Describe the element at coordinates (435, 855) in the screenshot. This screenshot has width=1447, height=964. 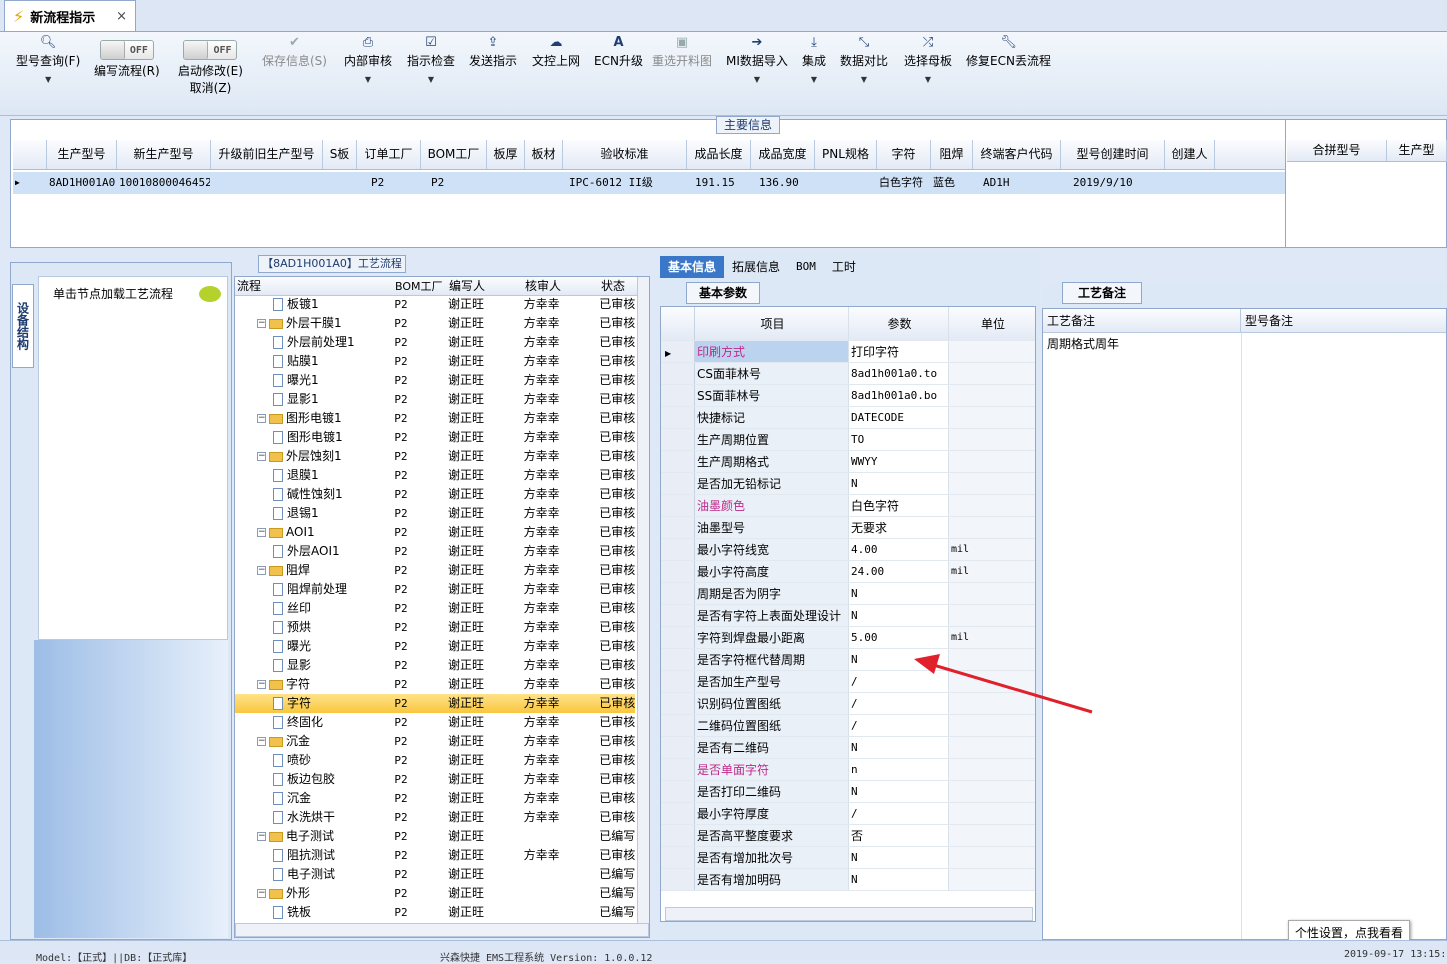
I see `tree-step-row: 阻抗测试 P2 谢正旺 方幸幸 已审核` at that location.